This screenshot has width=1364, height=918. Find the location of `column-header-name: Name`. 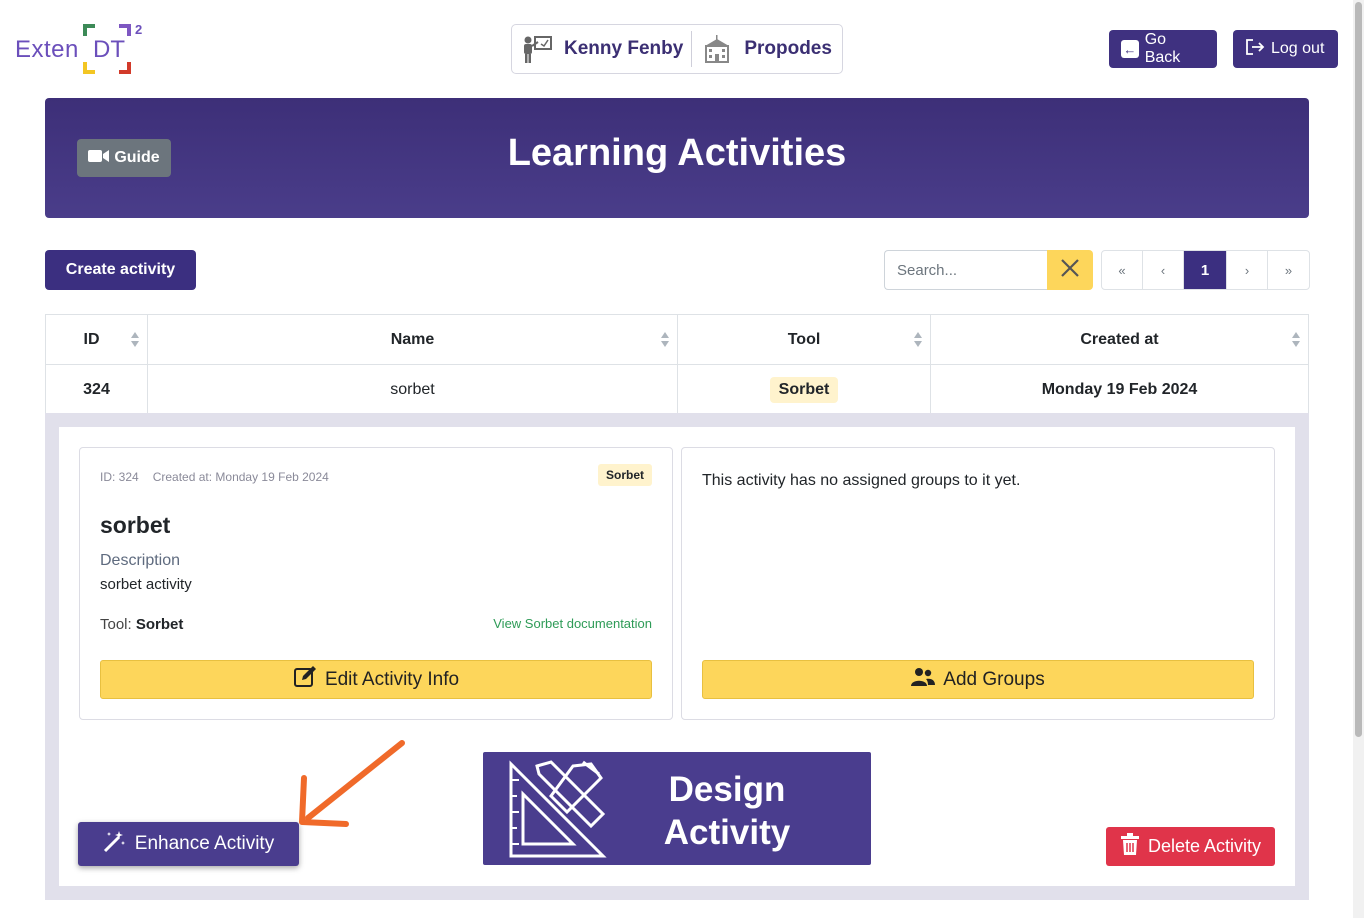

column-header-name: Name is located at coordinates (412, 339).